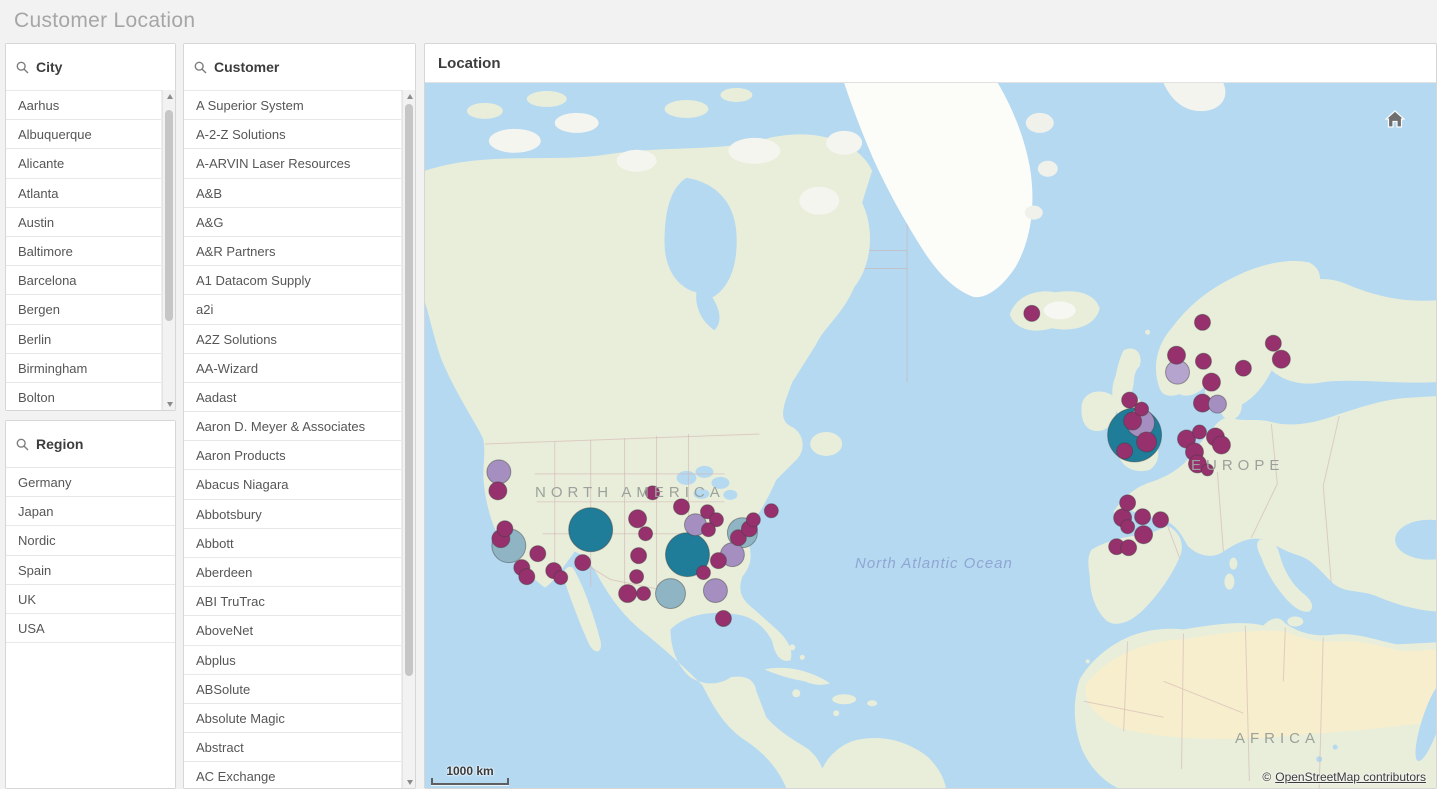  Describe the element at coordinates (292, 164) in the screenshot. I see `customer-list-item: A-ARVIN Laser Resources` at that location.